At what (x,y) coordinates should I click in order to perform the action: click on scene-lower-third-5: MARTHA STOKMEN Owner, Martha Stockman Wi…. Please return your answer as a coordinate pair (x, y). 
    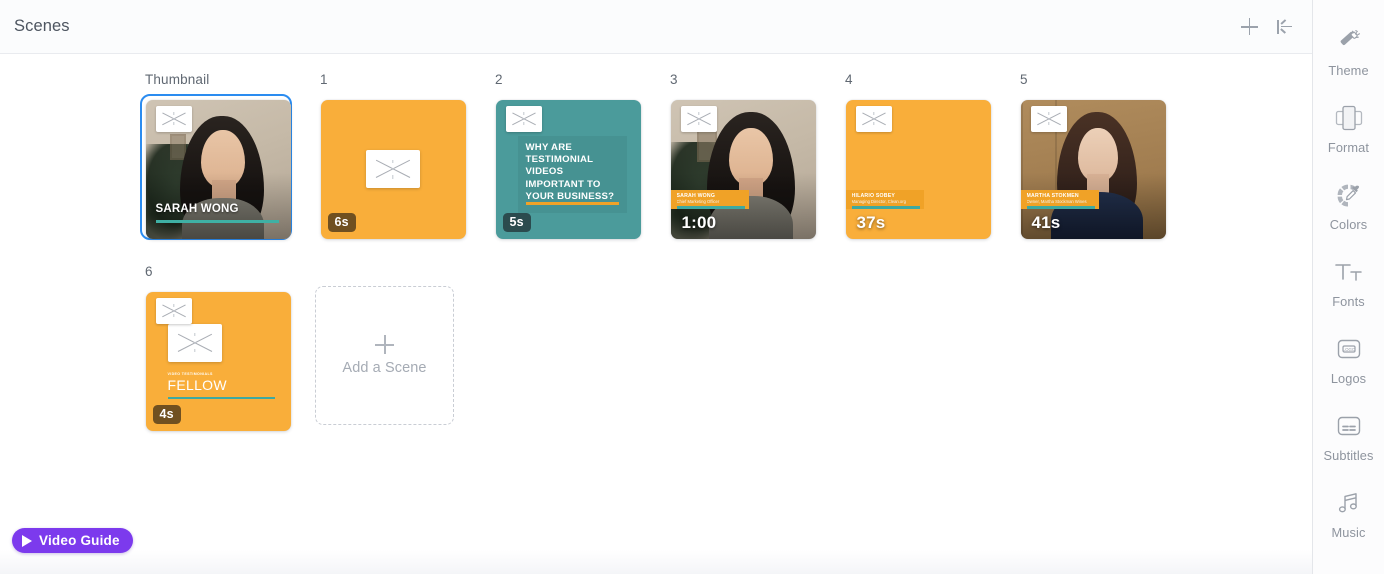
    Looking at the image, I should click on (1059, 199).